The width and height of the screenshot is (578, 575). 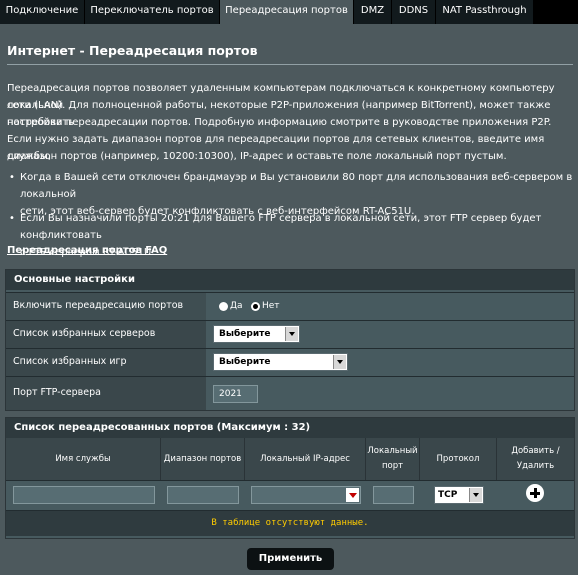 What do you see at coordinates (458, 459) in the screenshot?
I see `col-protocol: Протокол` at bounding box center [458, 459].